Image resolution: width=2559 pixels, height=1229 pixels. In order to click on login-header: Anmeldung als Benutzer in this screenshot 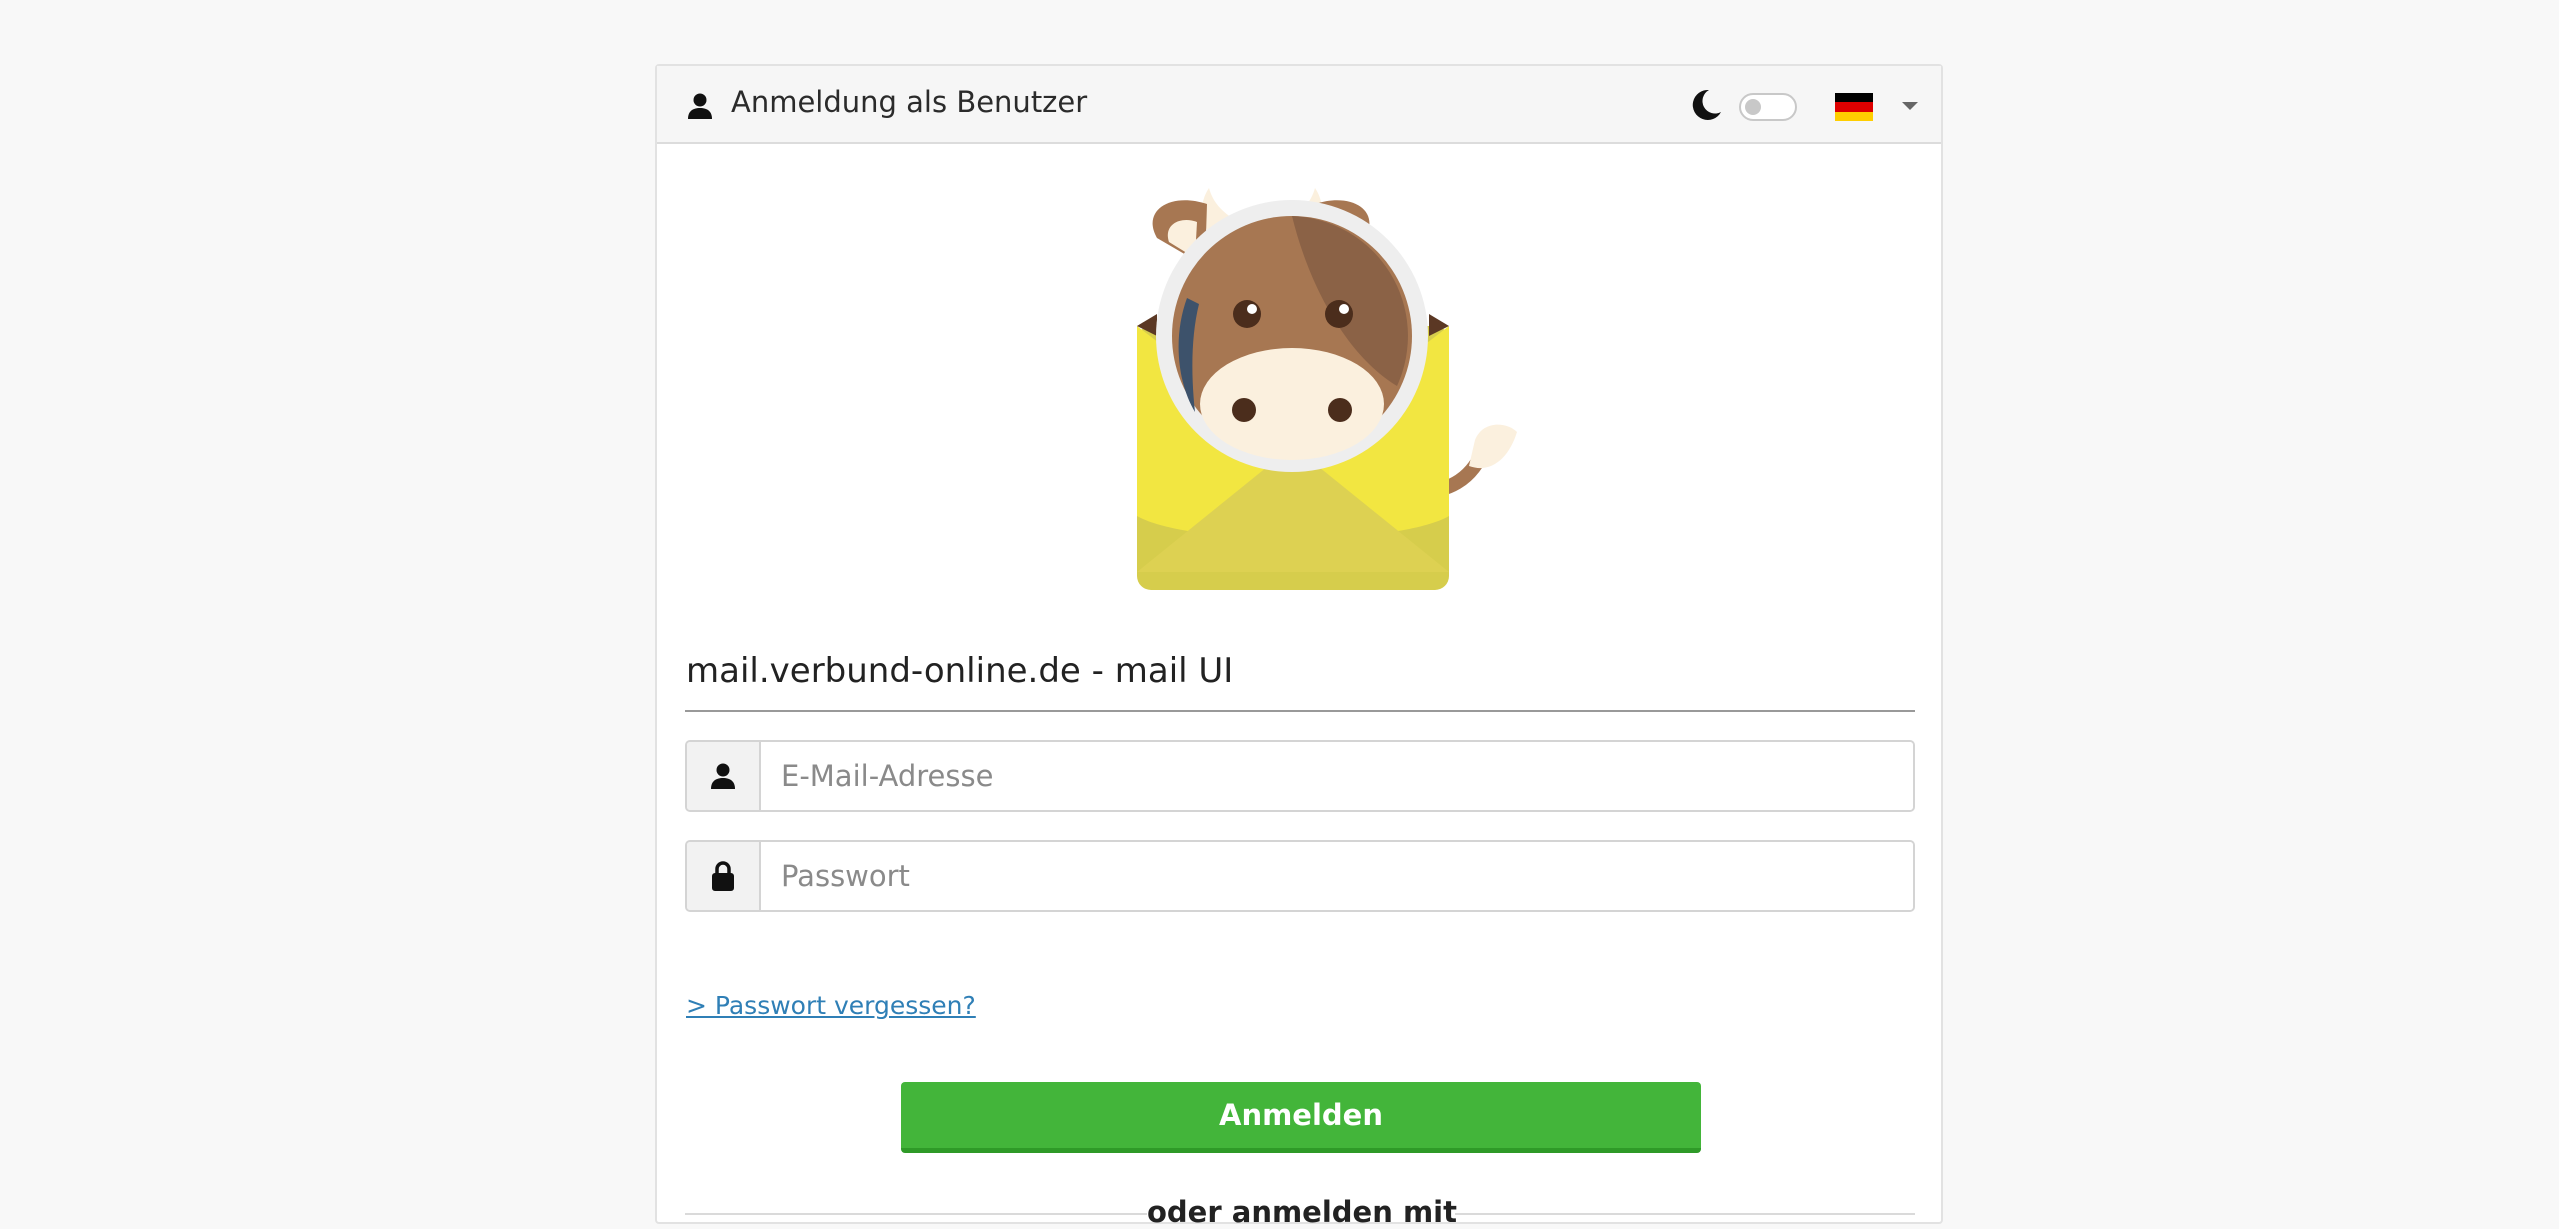, I will do `click(1299, 105)`.